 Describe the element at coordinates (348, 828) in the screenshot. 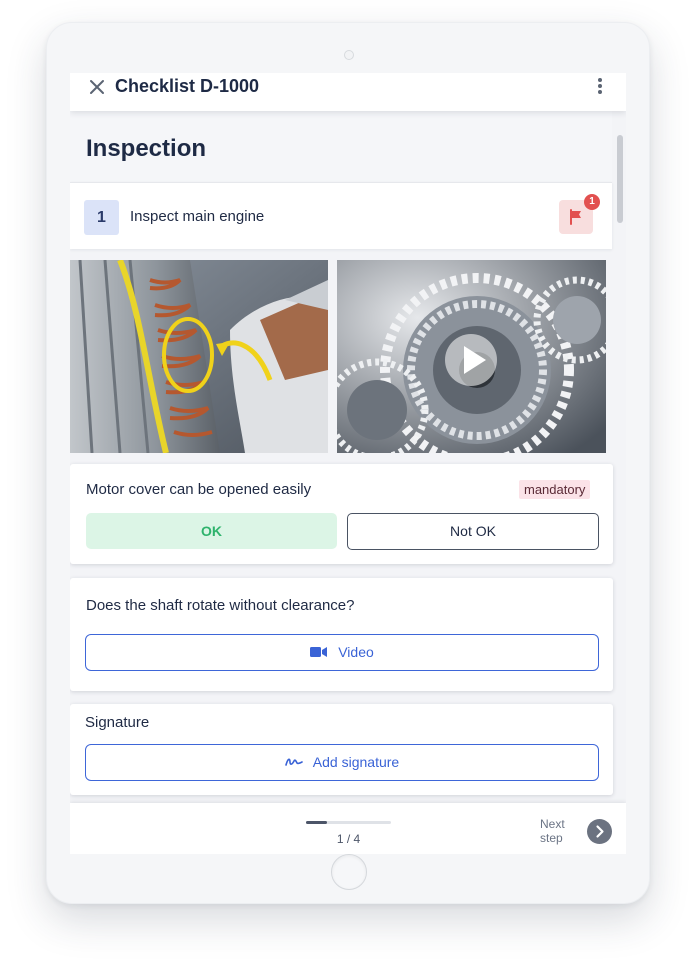

I see `bottom-navigation: 1 / 4 Next step` at that location.